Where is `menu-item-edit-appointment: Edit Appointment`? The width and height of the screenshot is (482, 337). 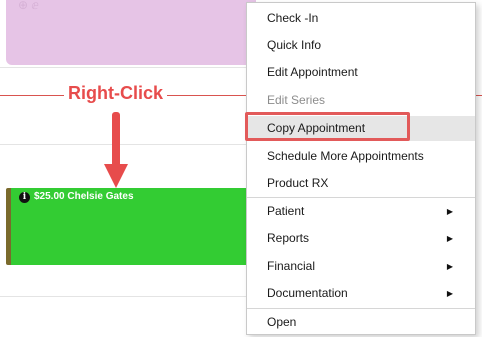
menu-item-edit-appointment: Edit Appointment is located at coordinates (361, 72).